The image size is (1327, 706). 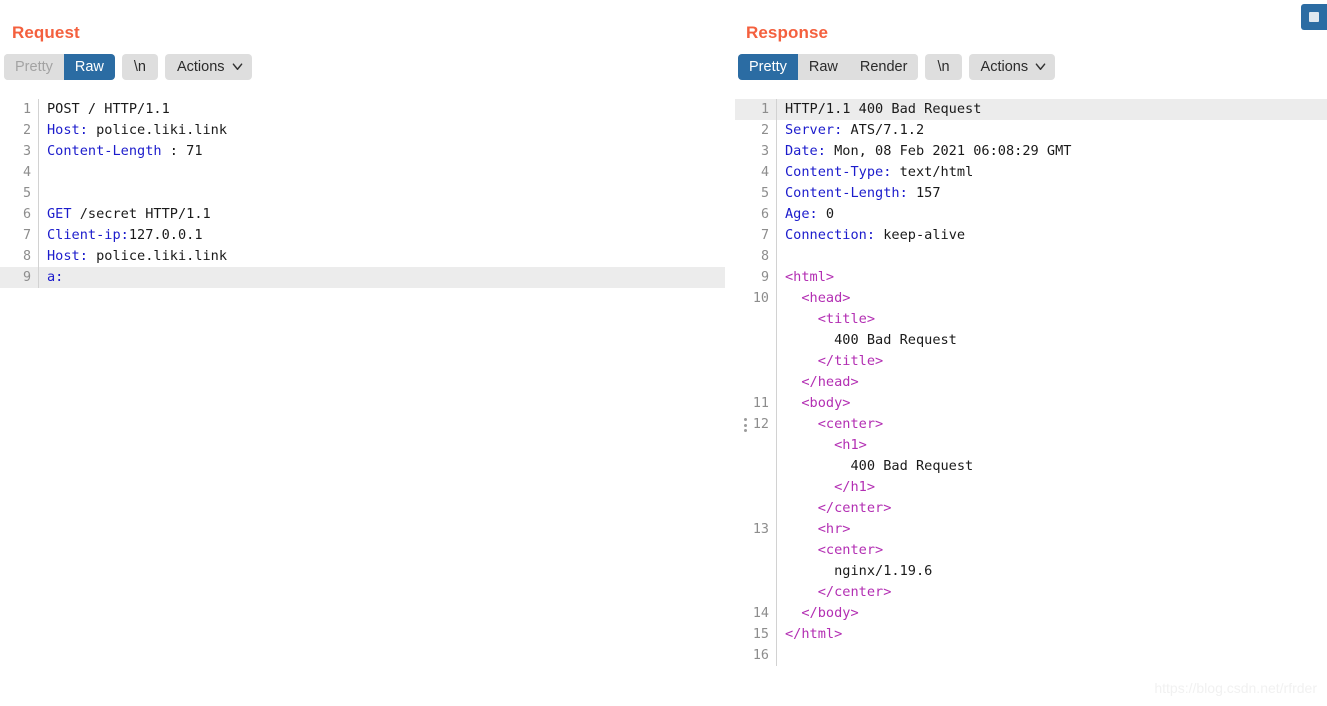 I want to click on code-line: <h1>, so click(x=1031, y=445).